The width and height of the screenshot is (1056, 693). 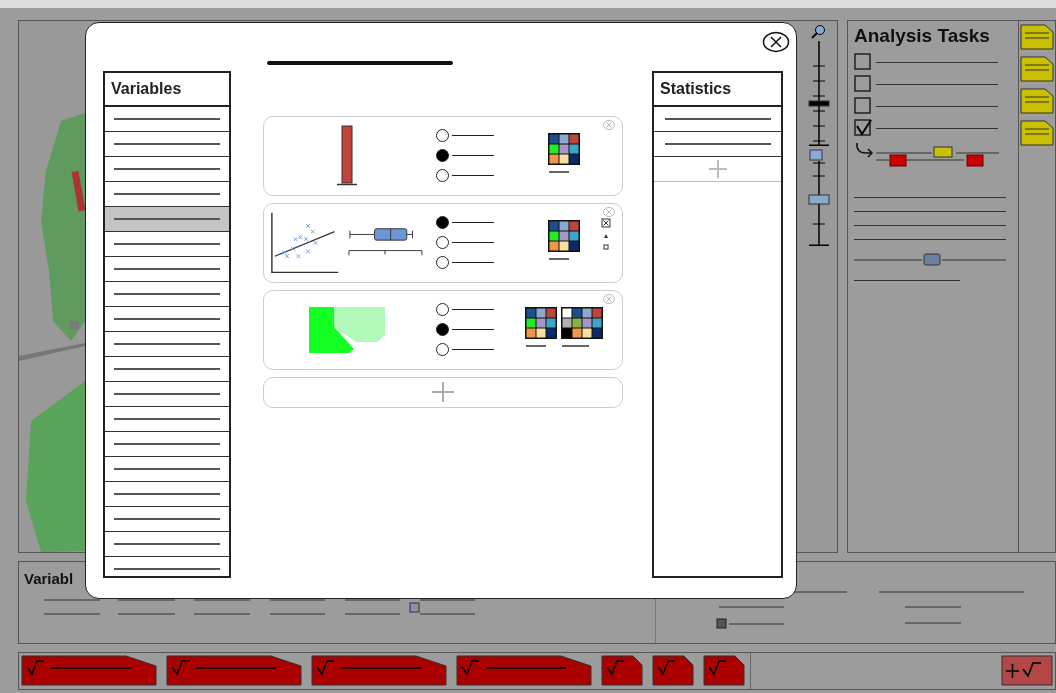 I want to click on bar-chart-icon, so click(x=347, y=155).